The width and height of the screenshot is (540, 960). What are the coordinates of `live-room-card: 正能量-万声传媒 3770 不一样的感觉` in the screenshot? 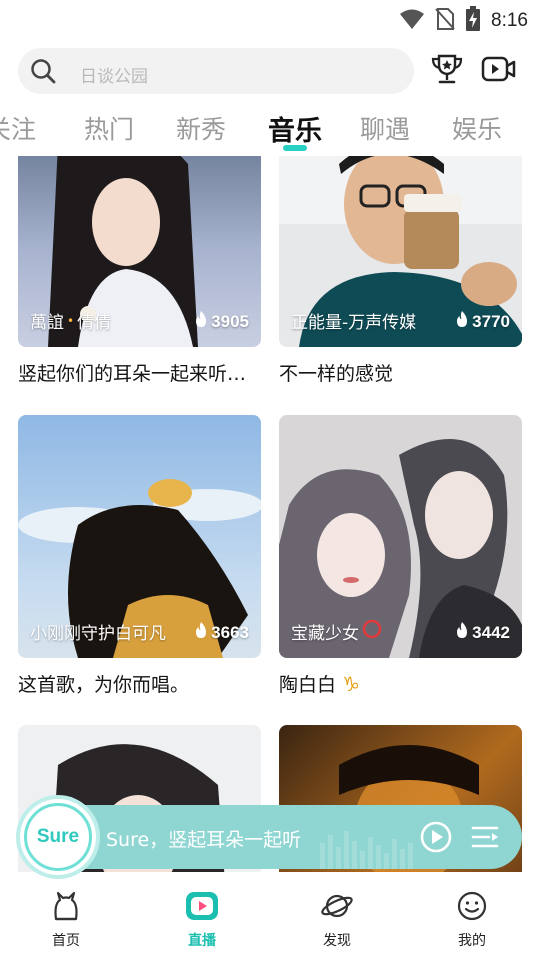 It's located at (400, 271).